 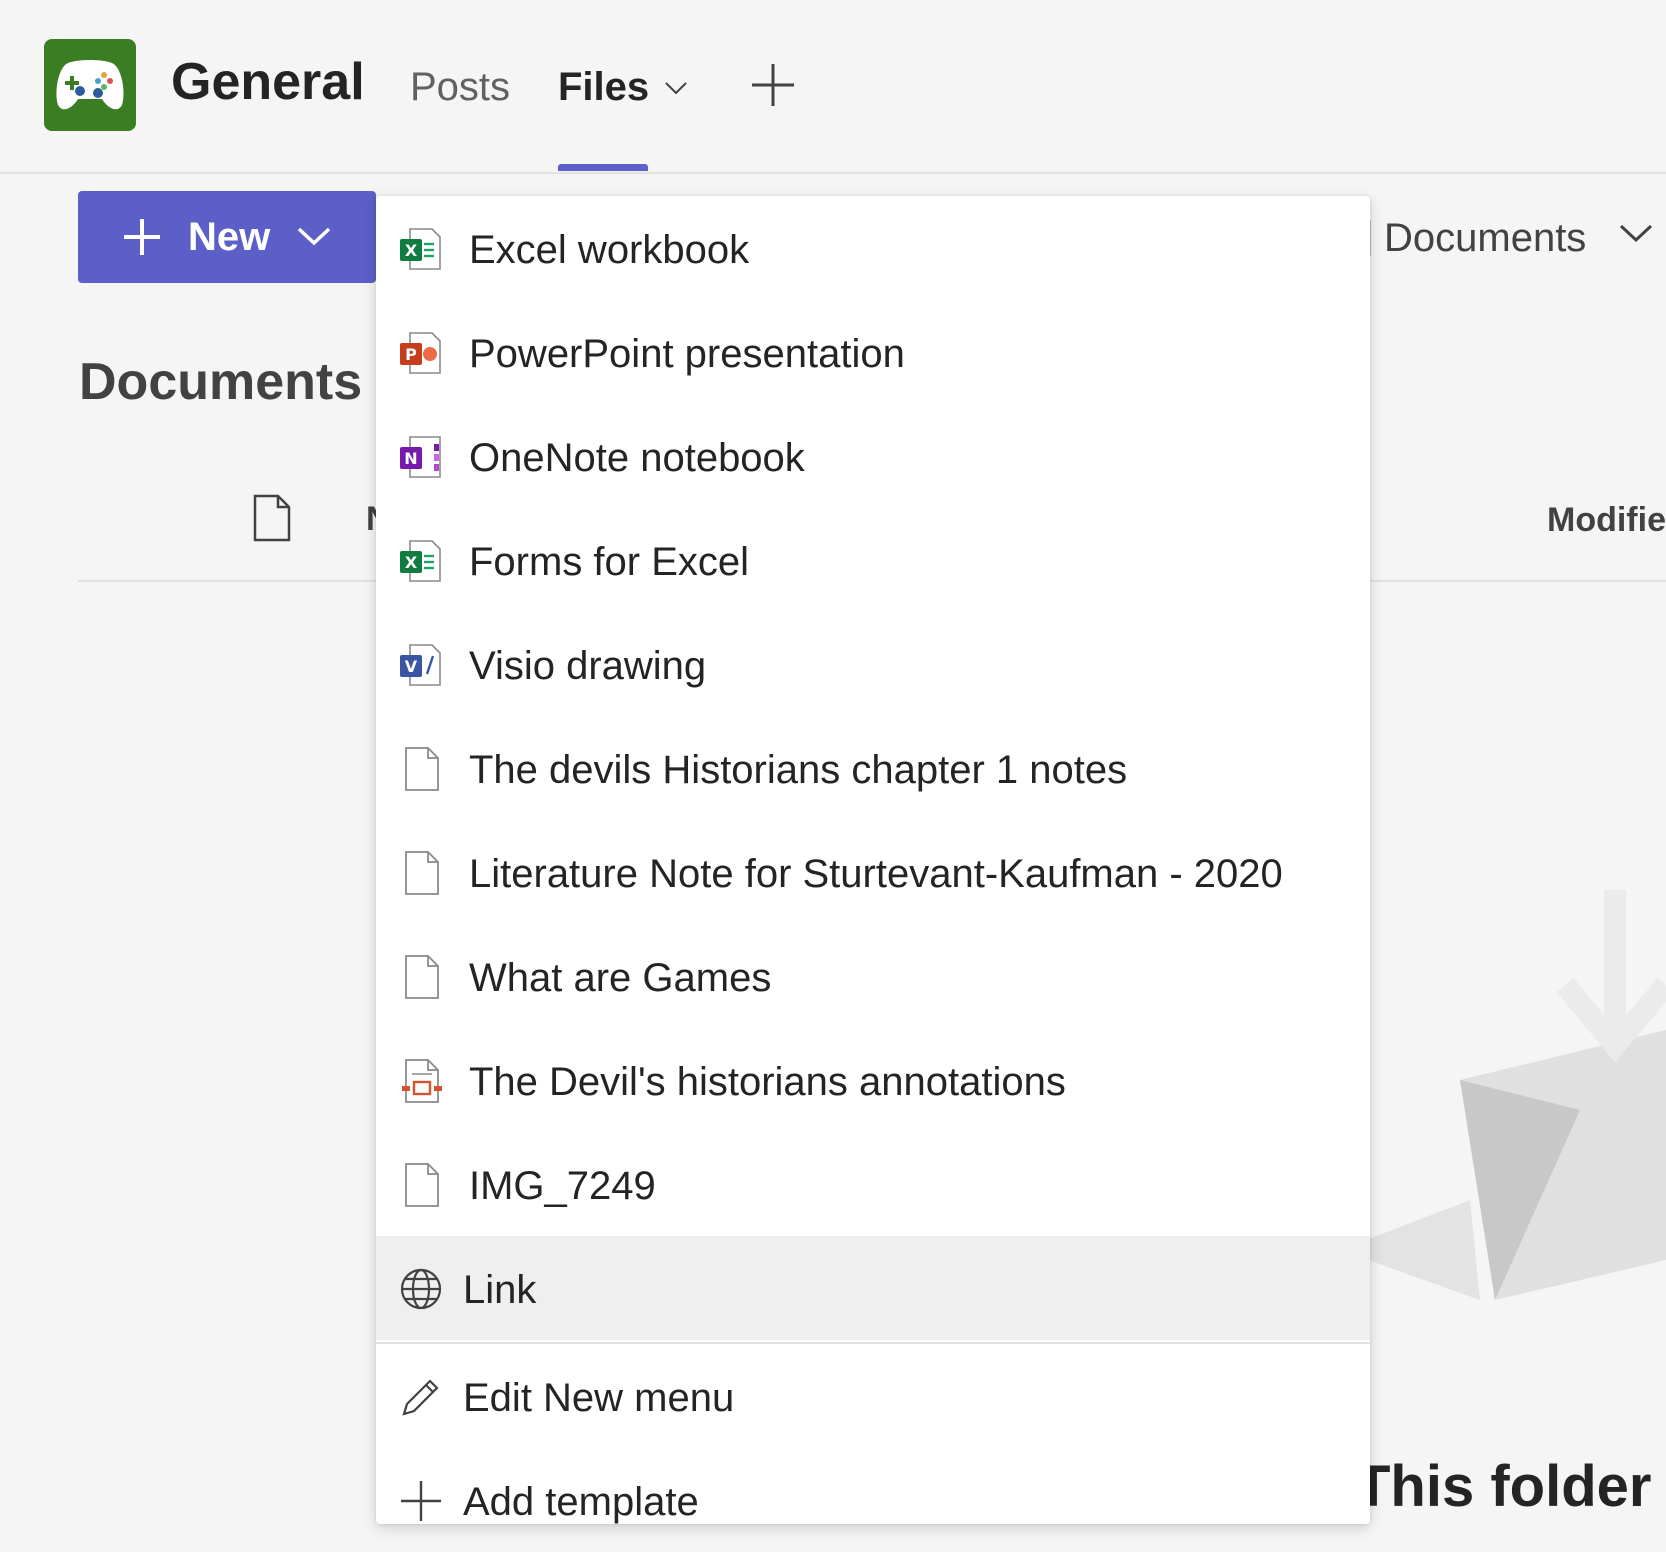 I want to click on powerpoint-icon: P, so click(x=420, y=353).